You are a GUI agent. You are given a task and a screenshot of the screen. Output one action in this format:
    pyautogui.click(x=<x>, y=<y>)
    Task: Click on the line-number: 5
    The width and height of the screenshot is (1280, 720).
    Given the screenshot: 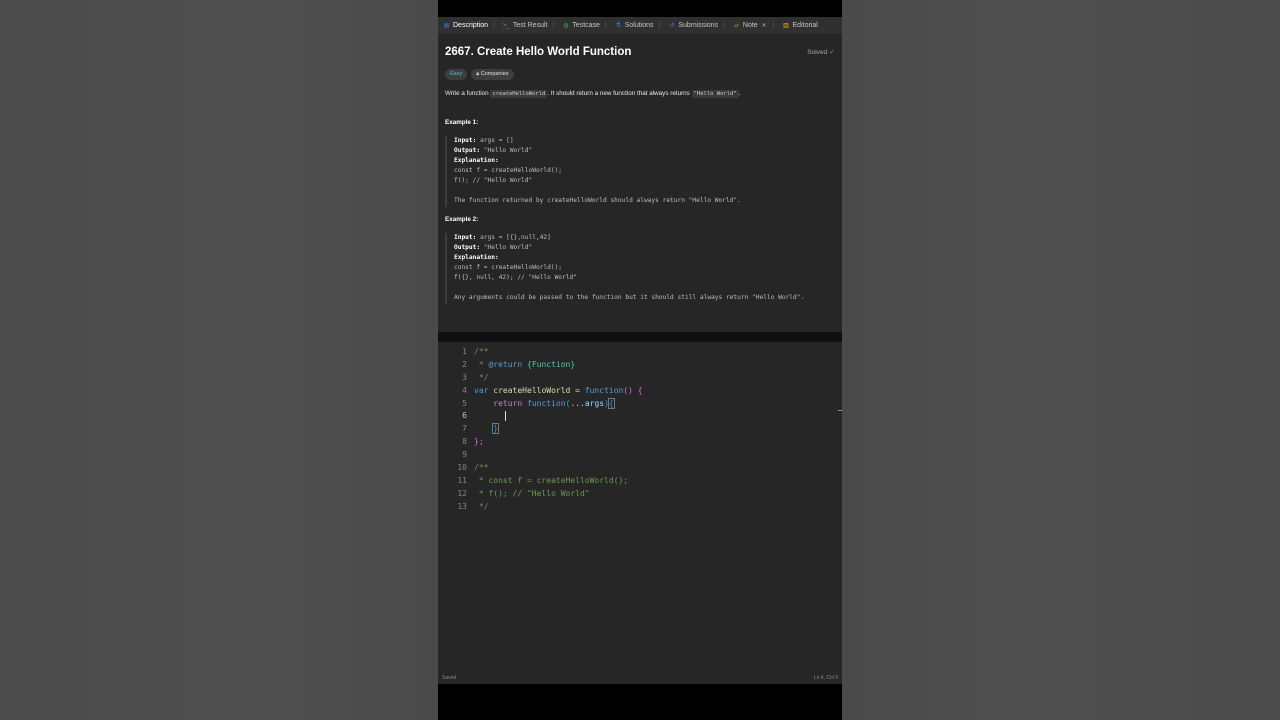 What is the action you would take?
    pyautogui.click(x=464, y=403)
    